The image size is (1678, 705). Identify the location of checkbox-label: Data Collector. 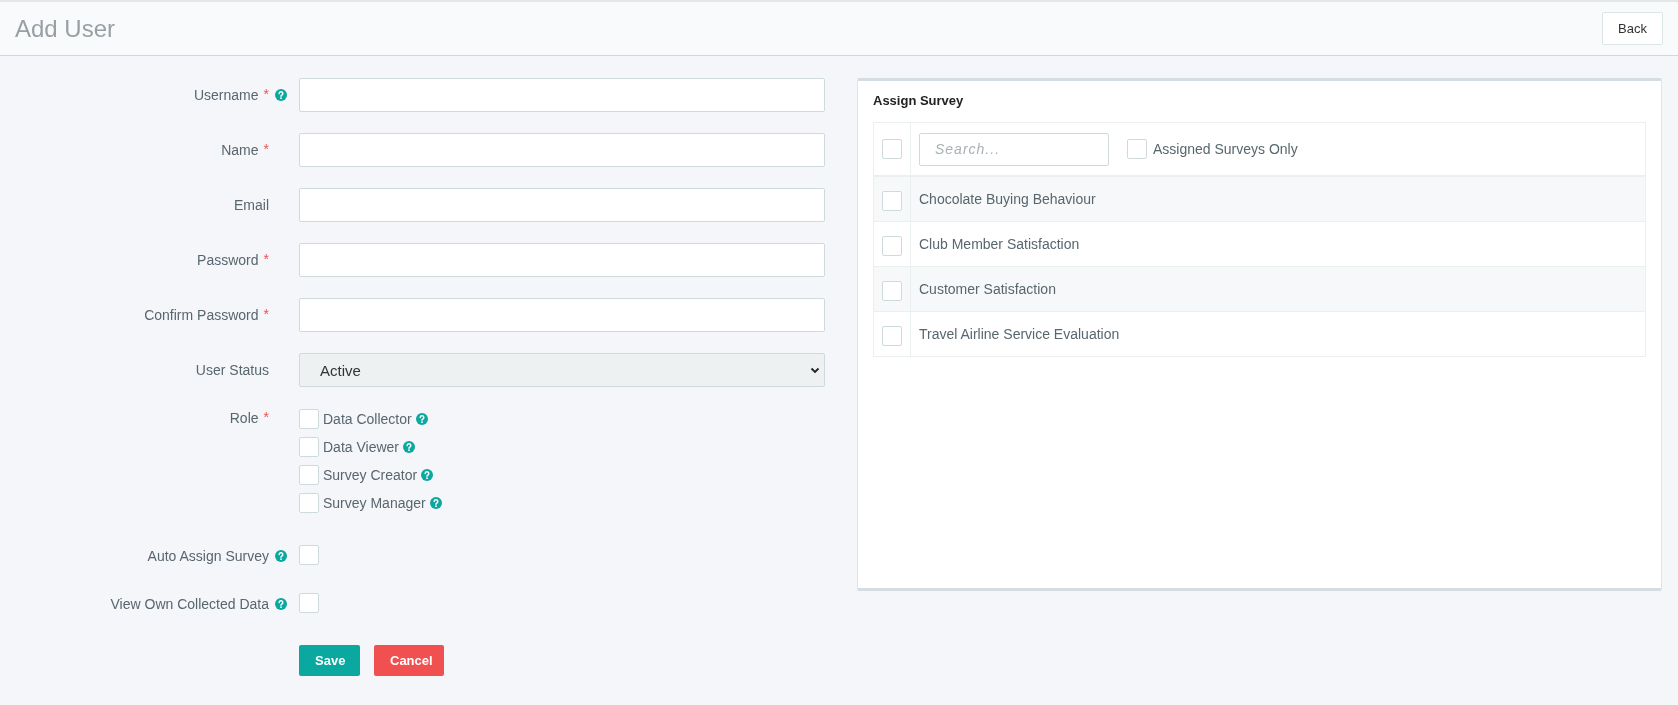
(367, 418).